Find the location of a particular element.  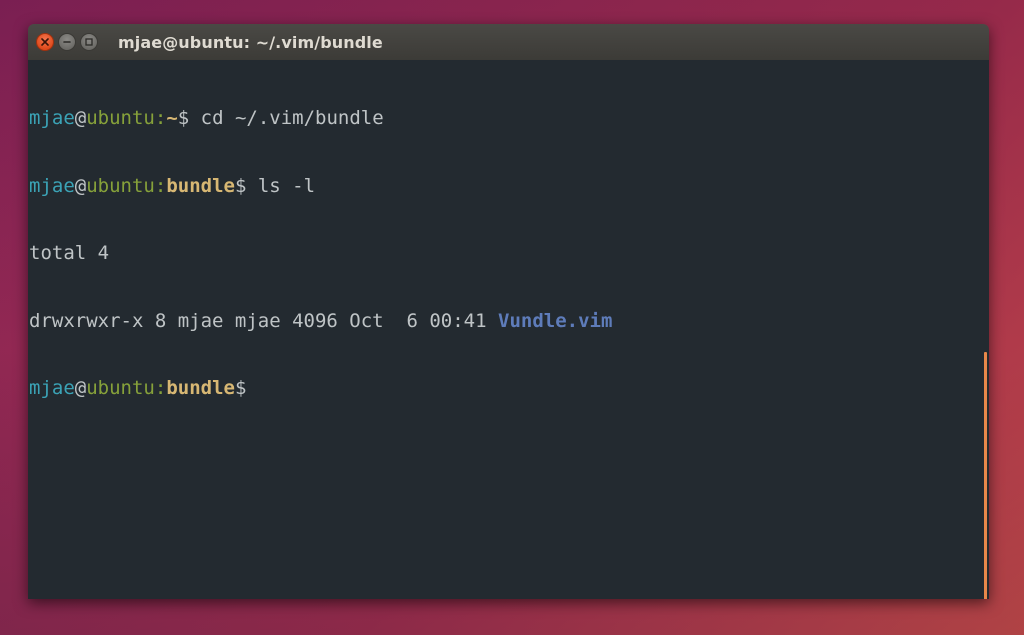

title-bar: mjae@ubuntu: ~/.vim/bundle is located at coordinates (508, 42).